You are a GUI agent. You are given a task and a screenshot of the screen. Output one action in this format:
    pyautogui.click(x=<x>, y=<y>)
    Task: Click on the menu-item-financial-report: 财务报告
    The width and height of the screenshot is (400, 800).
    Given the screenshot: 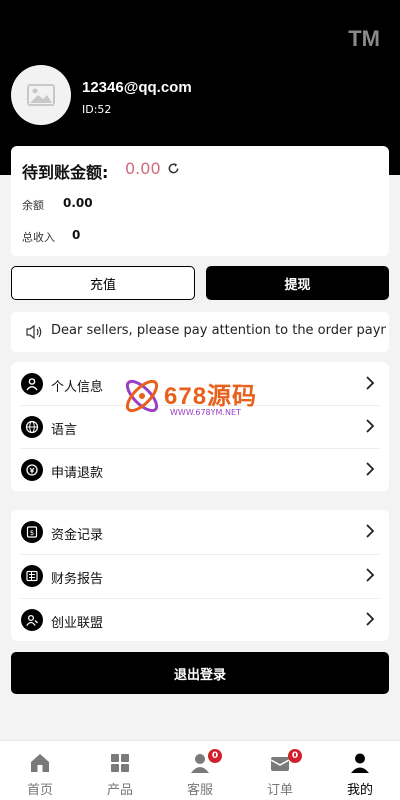 What is the action you would take?
    pyautogui.click(x=200, y=575)
    